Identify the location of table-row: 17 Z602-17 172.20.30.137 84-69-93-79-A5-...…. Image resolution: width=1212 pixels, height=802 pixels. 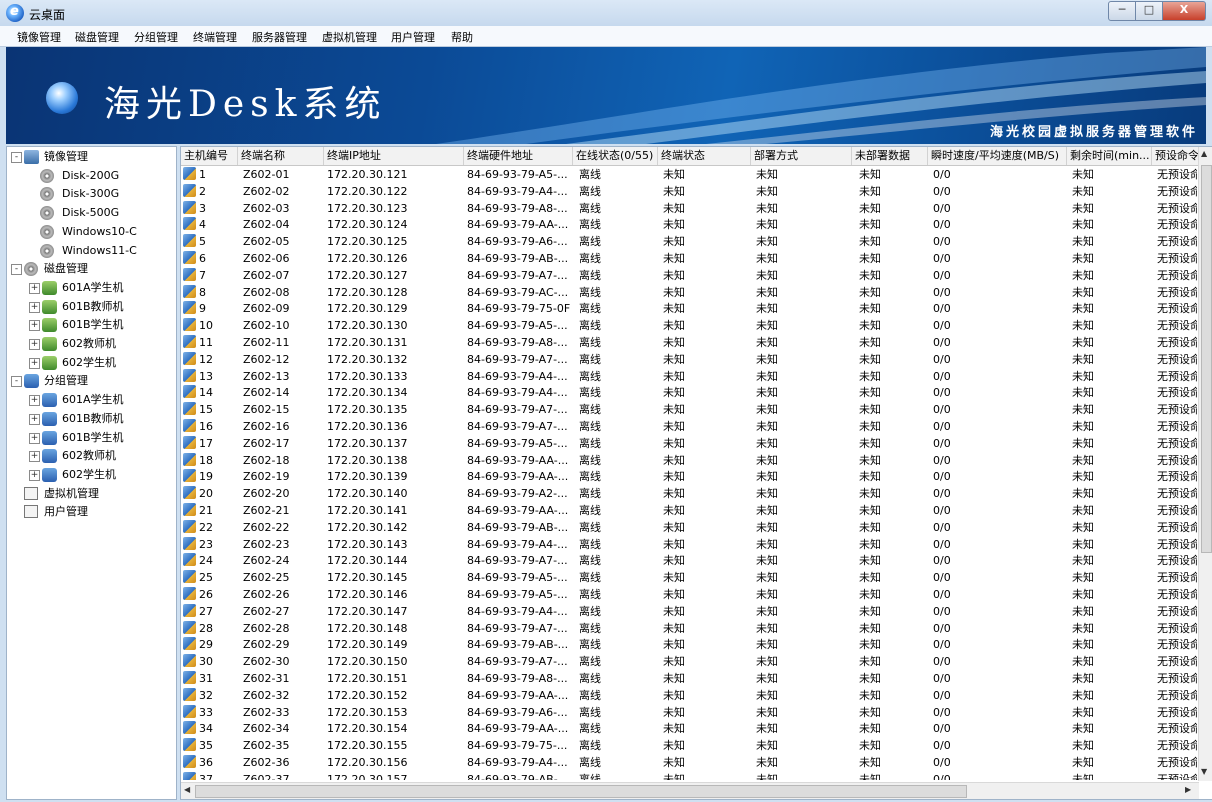
(689, 443).